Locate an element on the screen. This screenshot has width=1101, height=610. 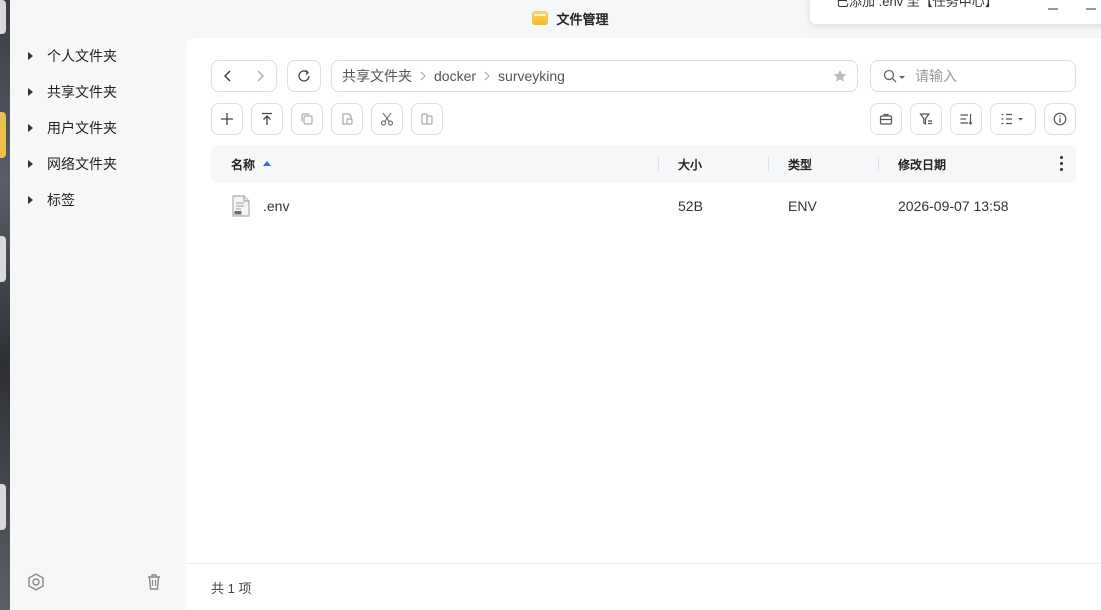
upload-button is located at coordinates (267, 119).